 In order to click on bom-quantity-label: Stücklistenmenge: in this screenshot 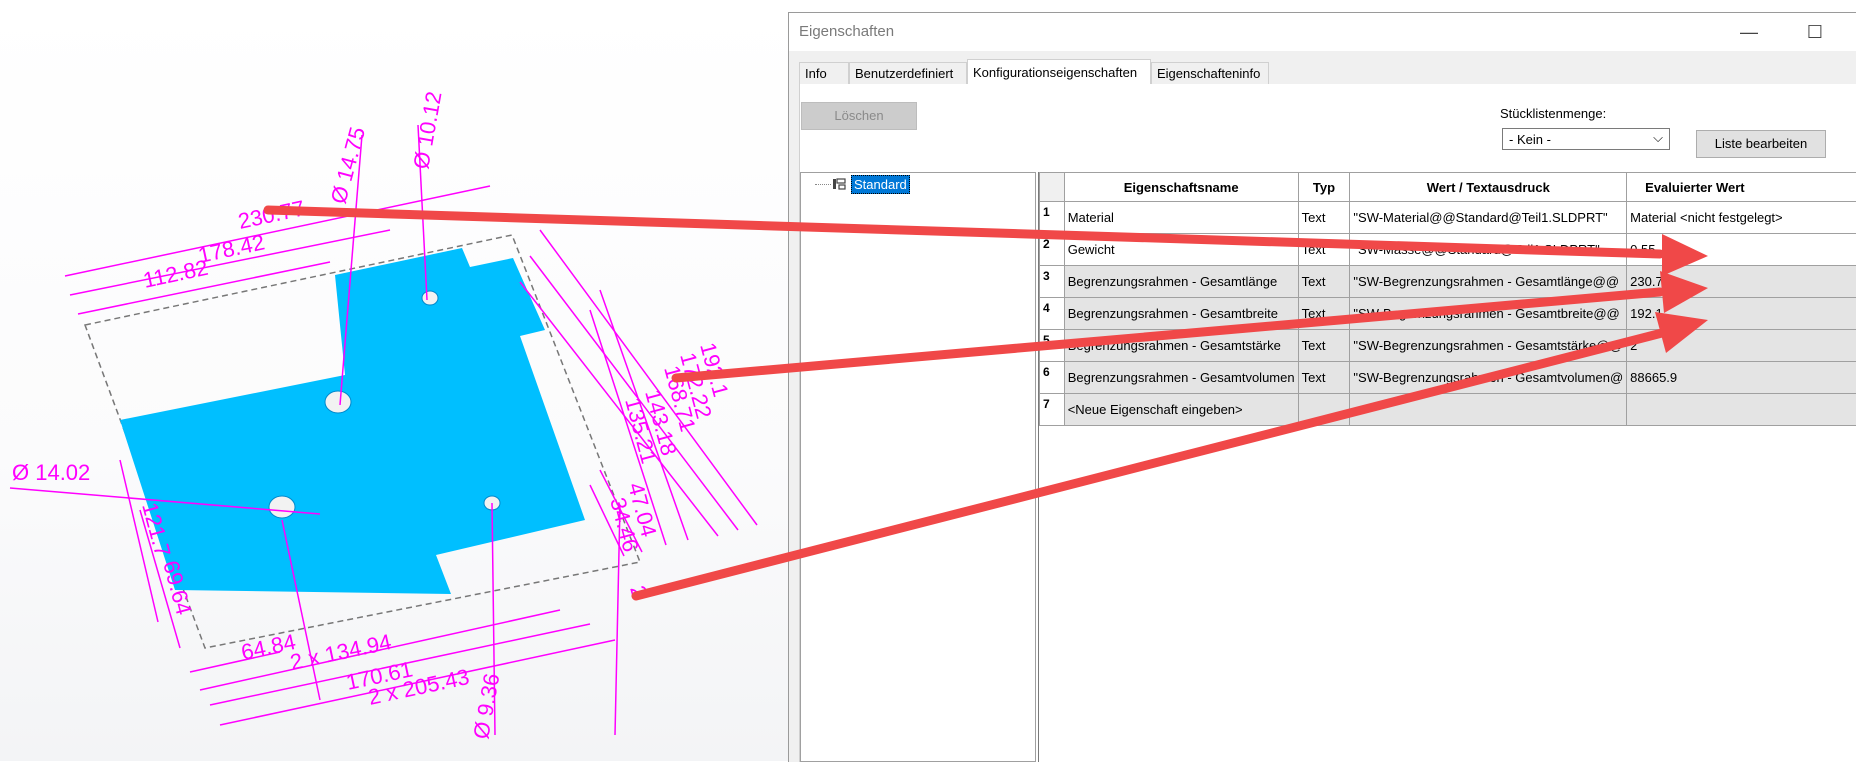, I will do `click(1553, 113)`.